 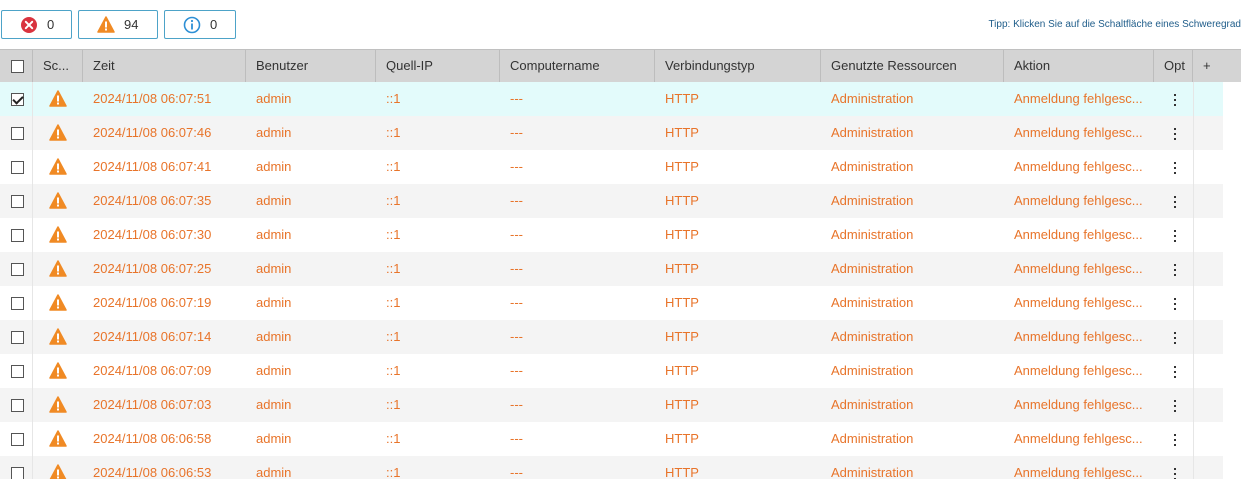 I want to click on info-count: 0, so click(x=214, y=24).